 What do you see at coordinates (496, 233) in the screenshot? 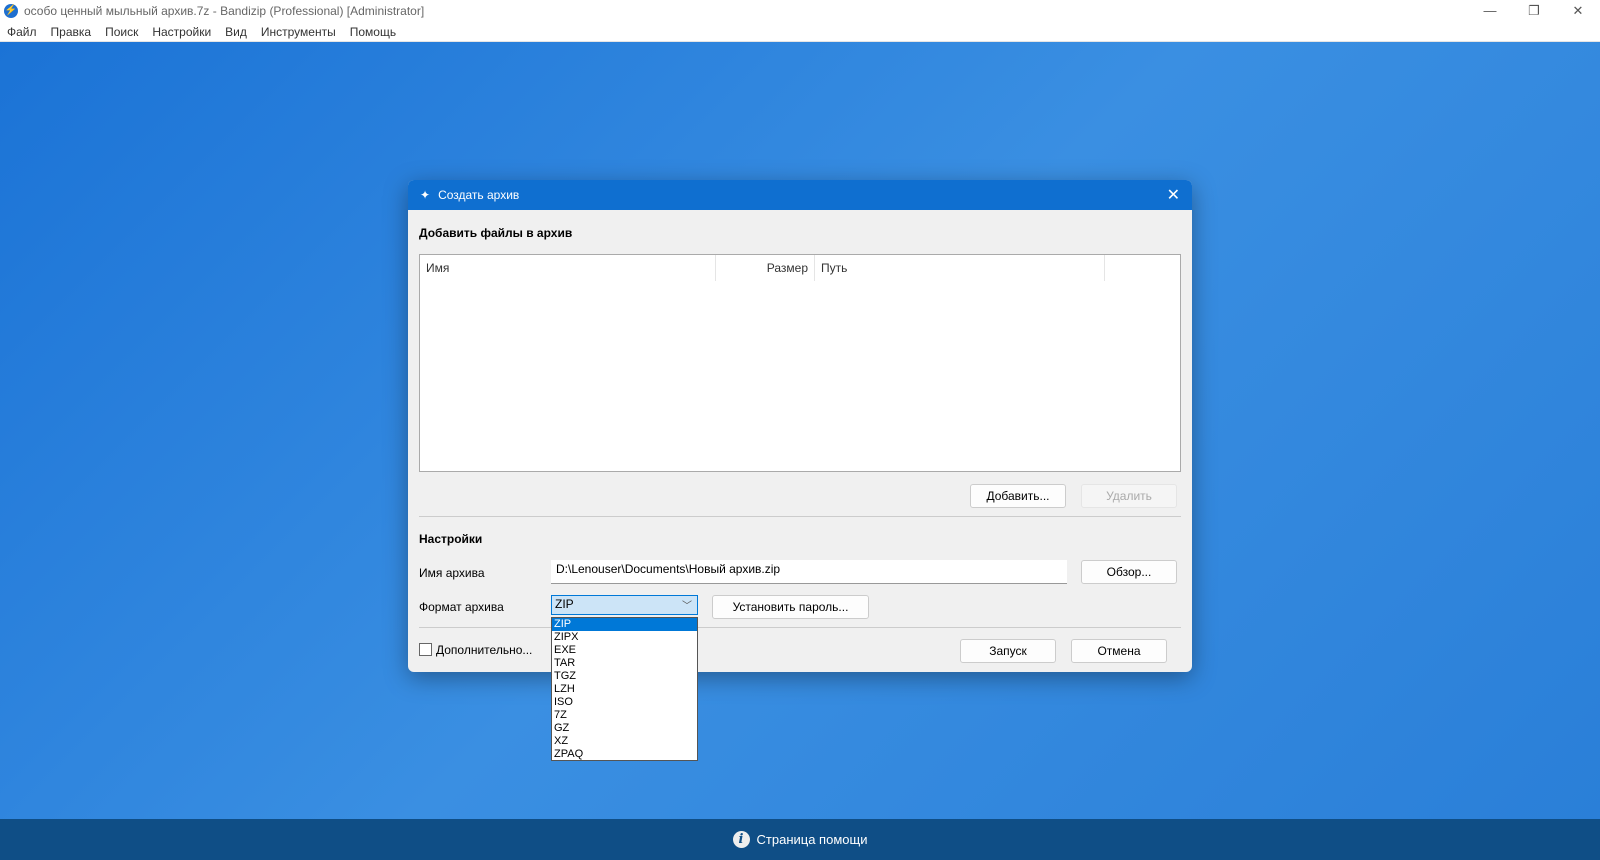
I see `add-files-heading: Добавить файлы в архив` at bounding box center [496, 233].